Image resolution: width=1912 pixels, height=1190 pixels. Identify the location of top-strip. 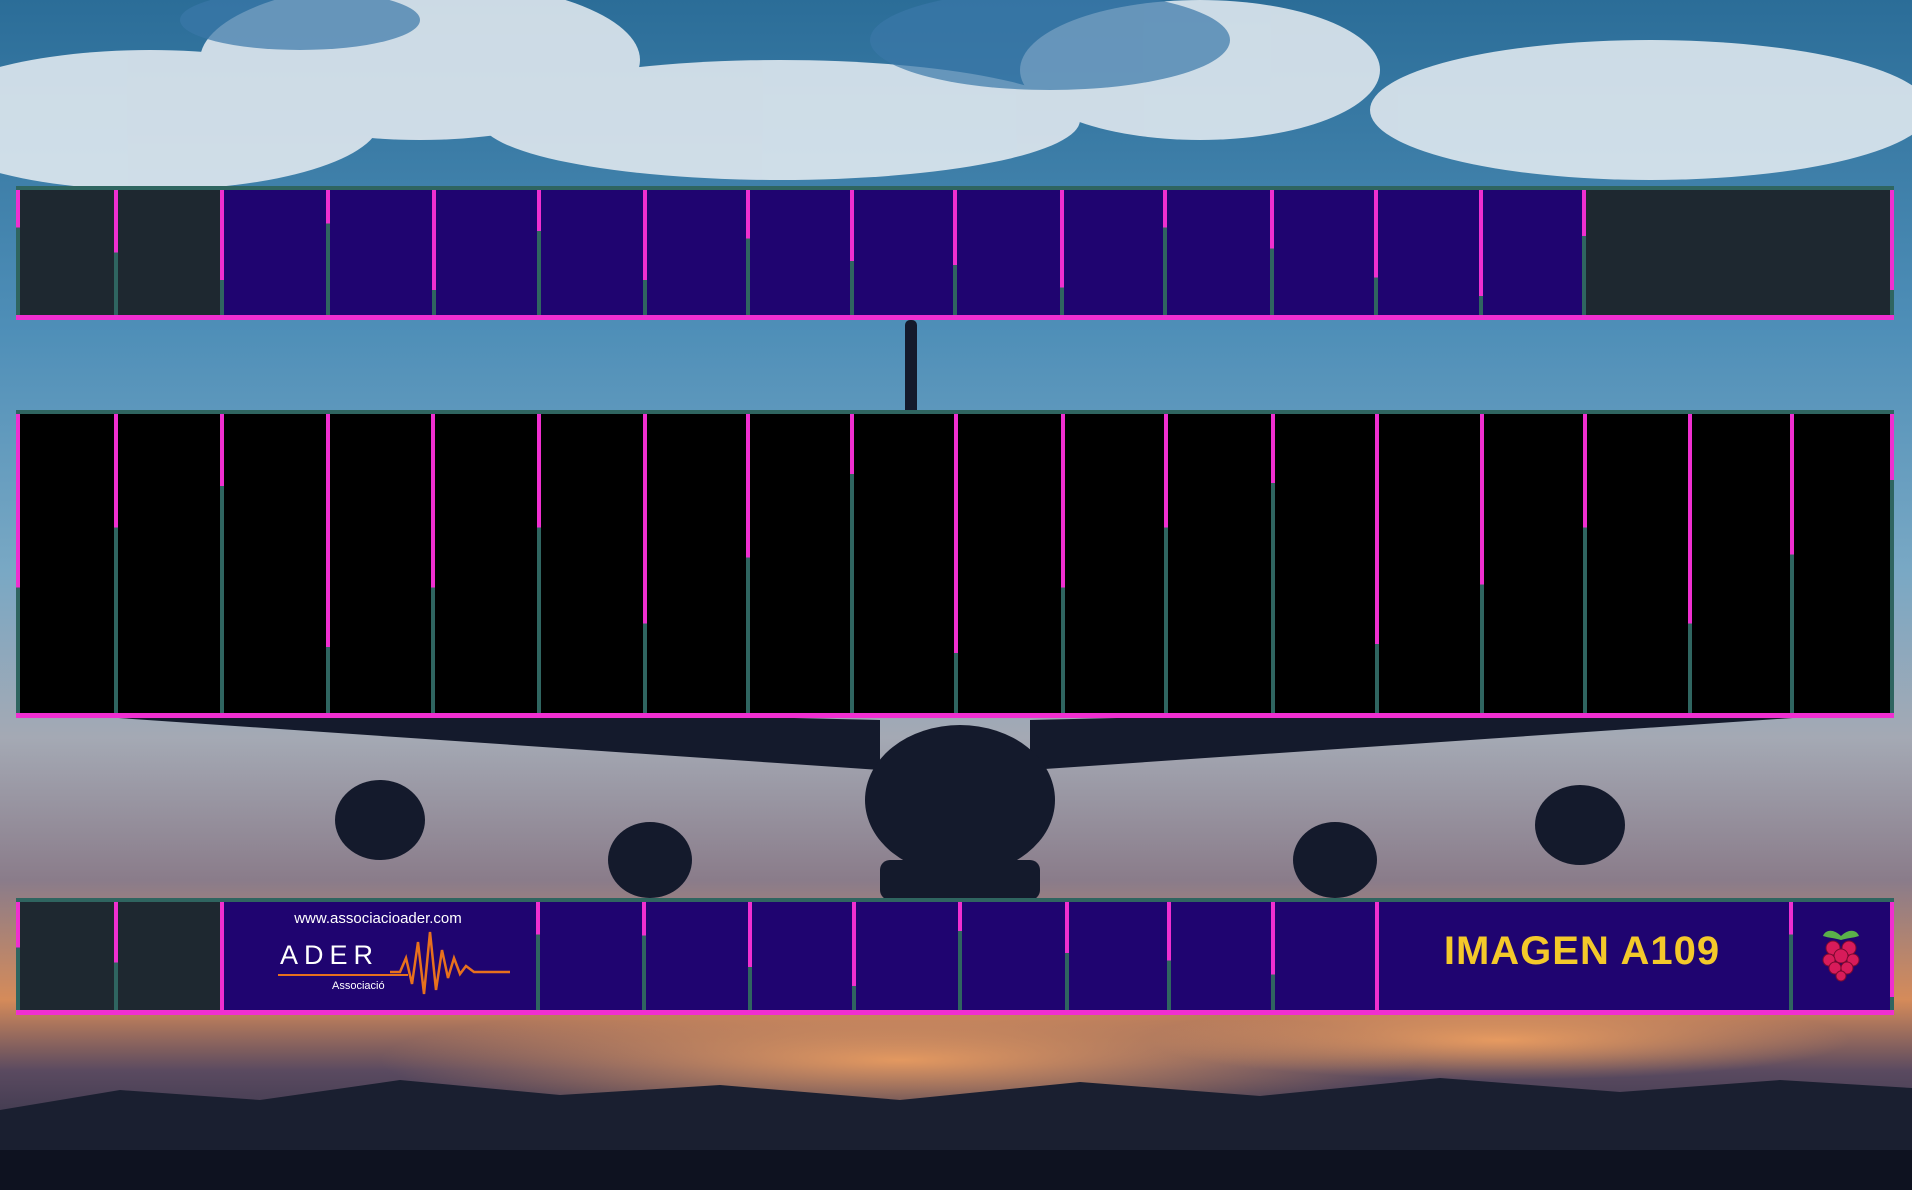
(955, 253).